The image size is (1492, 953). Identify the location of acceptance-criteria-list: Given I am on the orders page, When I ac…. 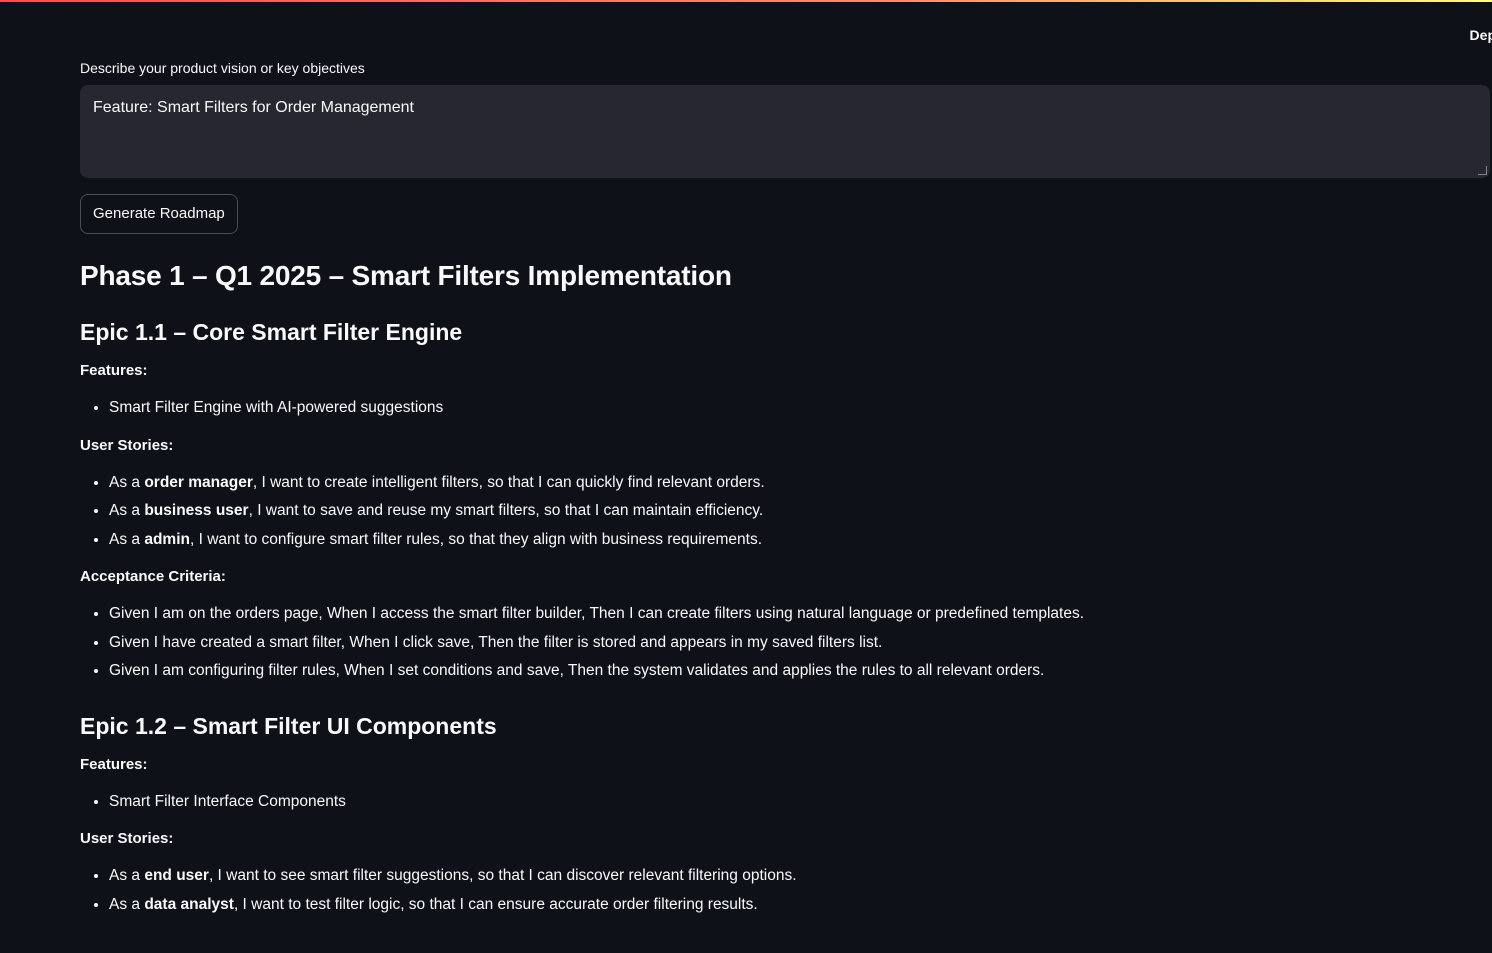
(785, 643).